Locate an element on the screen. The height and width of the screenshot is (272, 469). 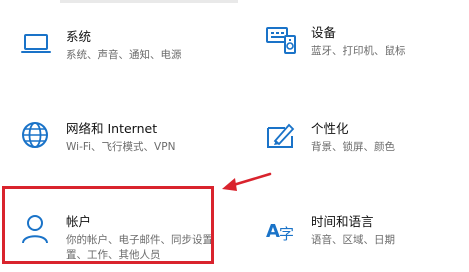
tile-personalization-desc-line: 背景、锁屏、颜色 is located at coordinates (353, 147).